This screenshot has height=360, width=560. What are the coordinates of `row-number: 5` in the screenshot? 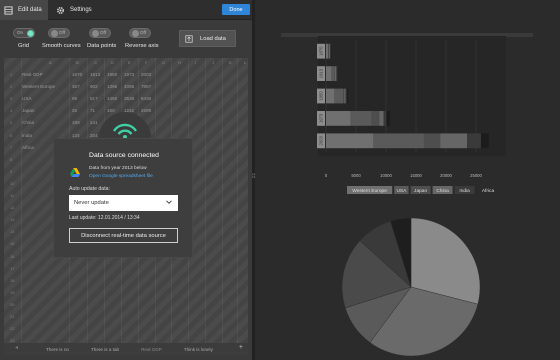 It's located at (11, 122).